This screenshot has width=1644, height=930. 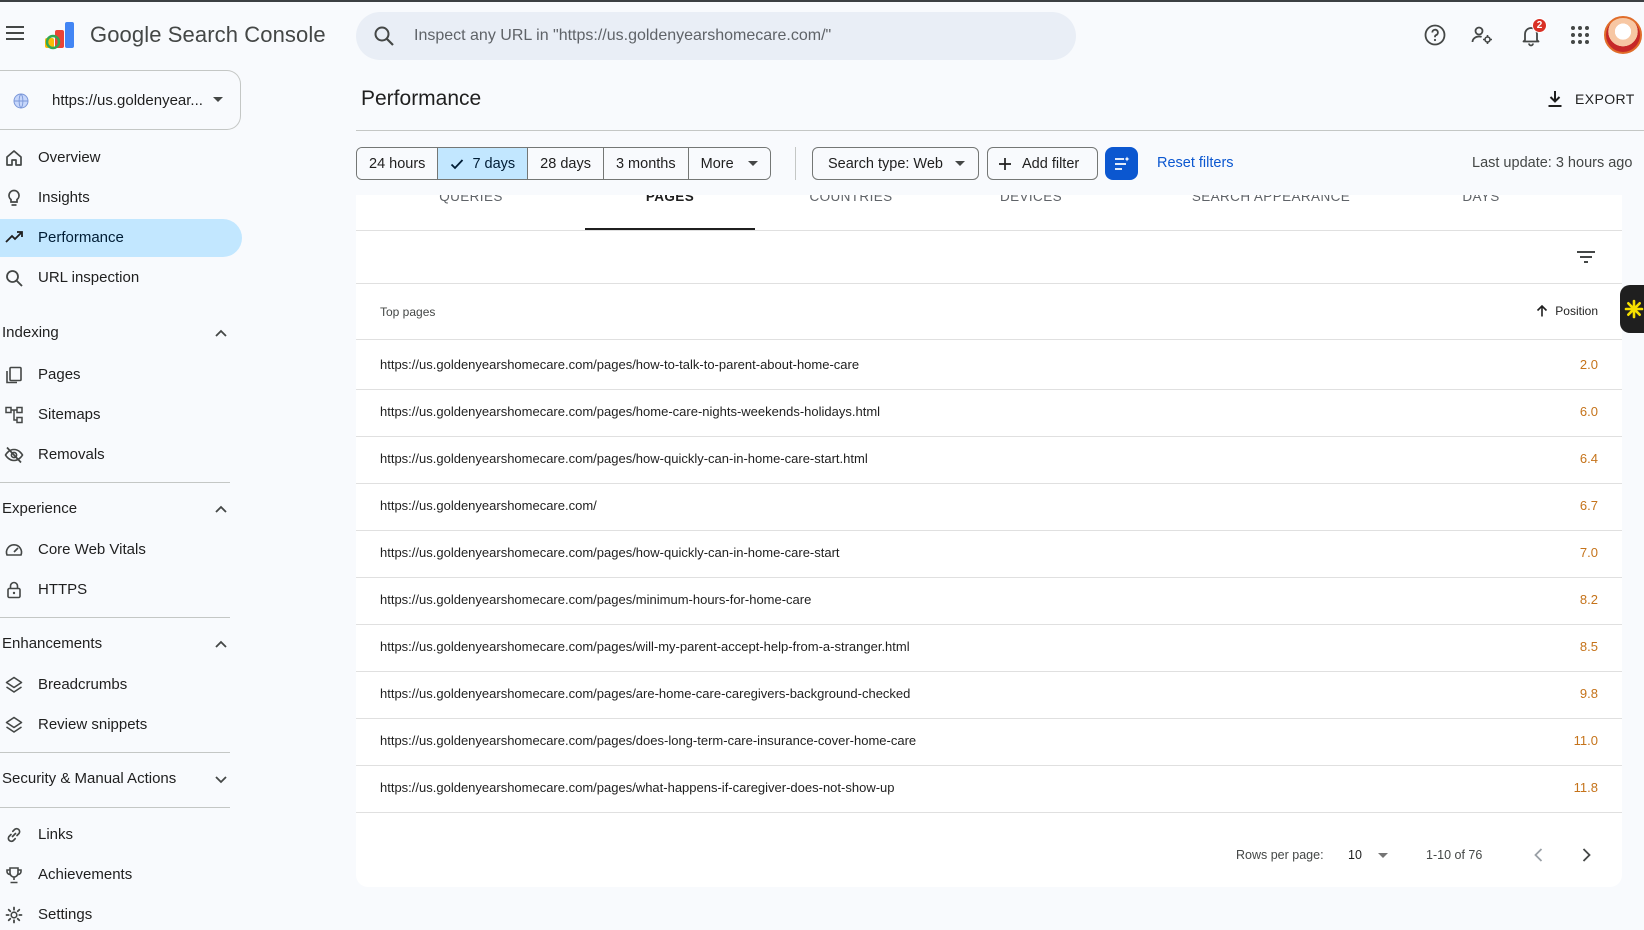 I want to click on nav-label: Links, so click(x=56, y=834).